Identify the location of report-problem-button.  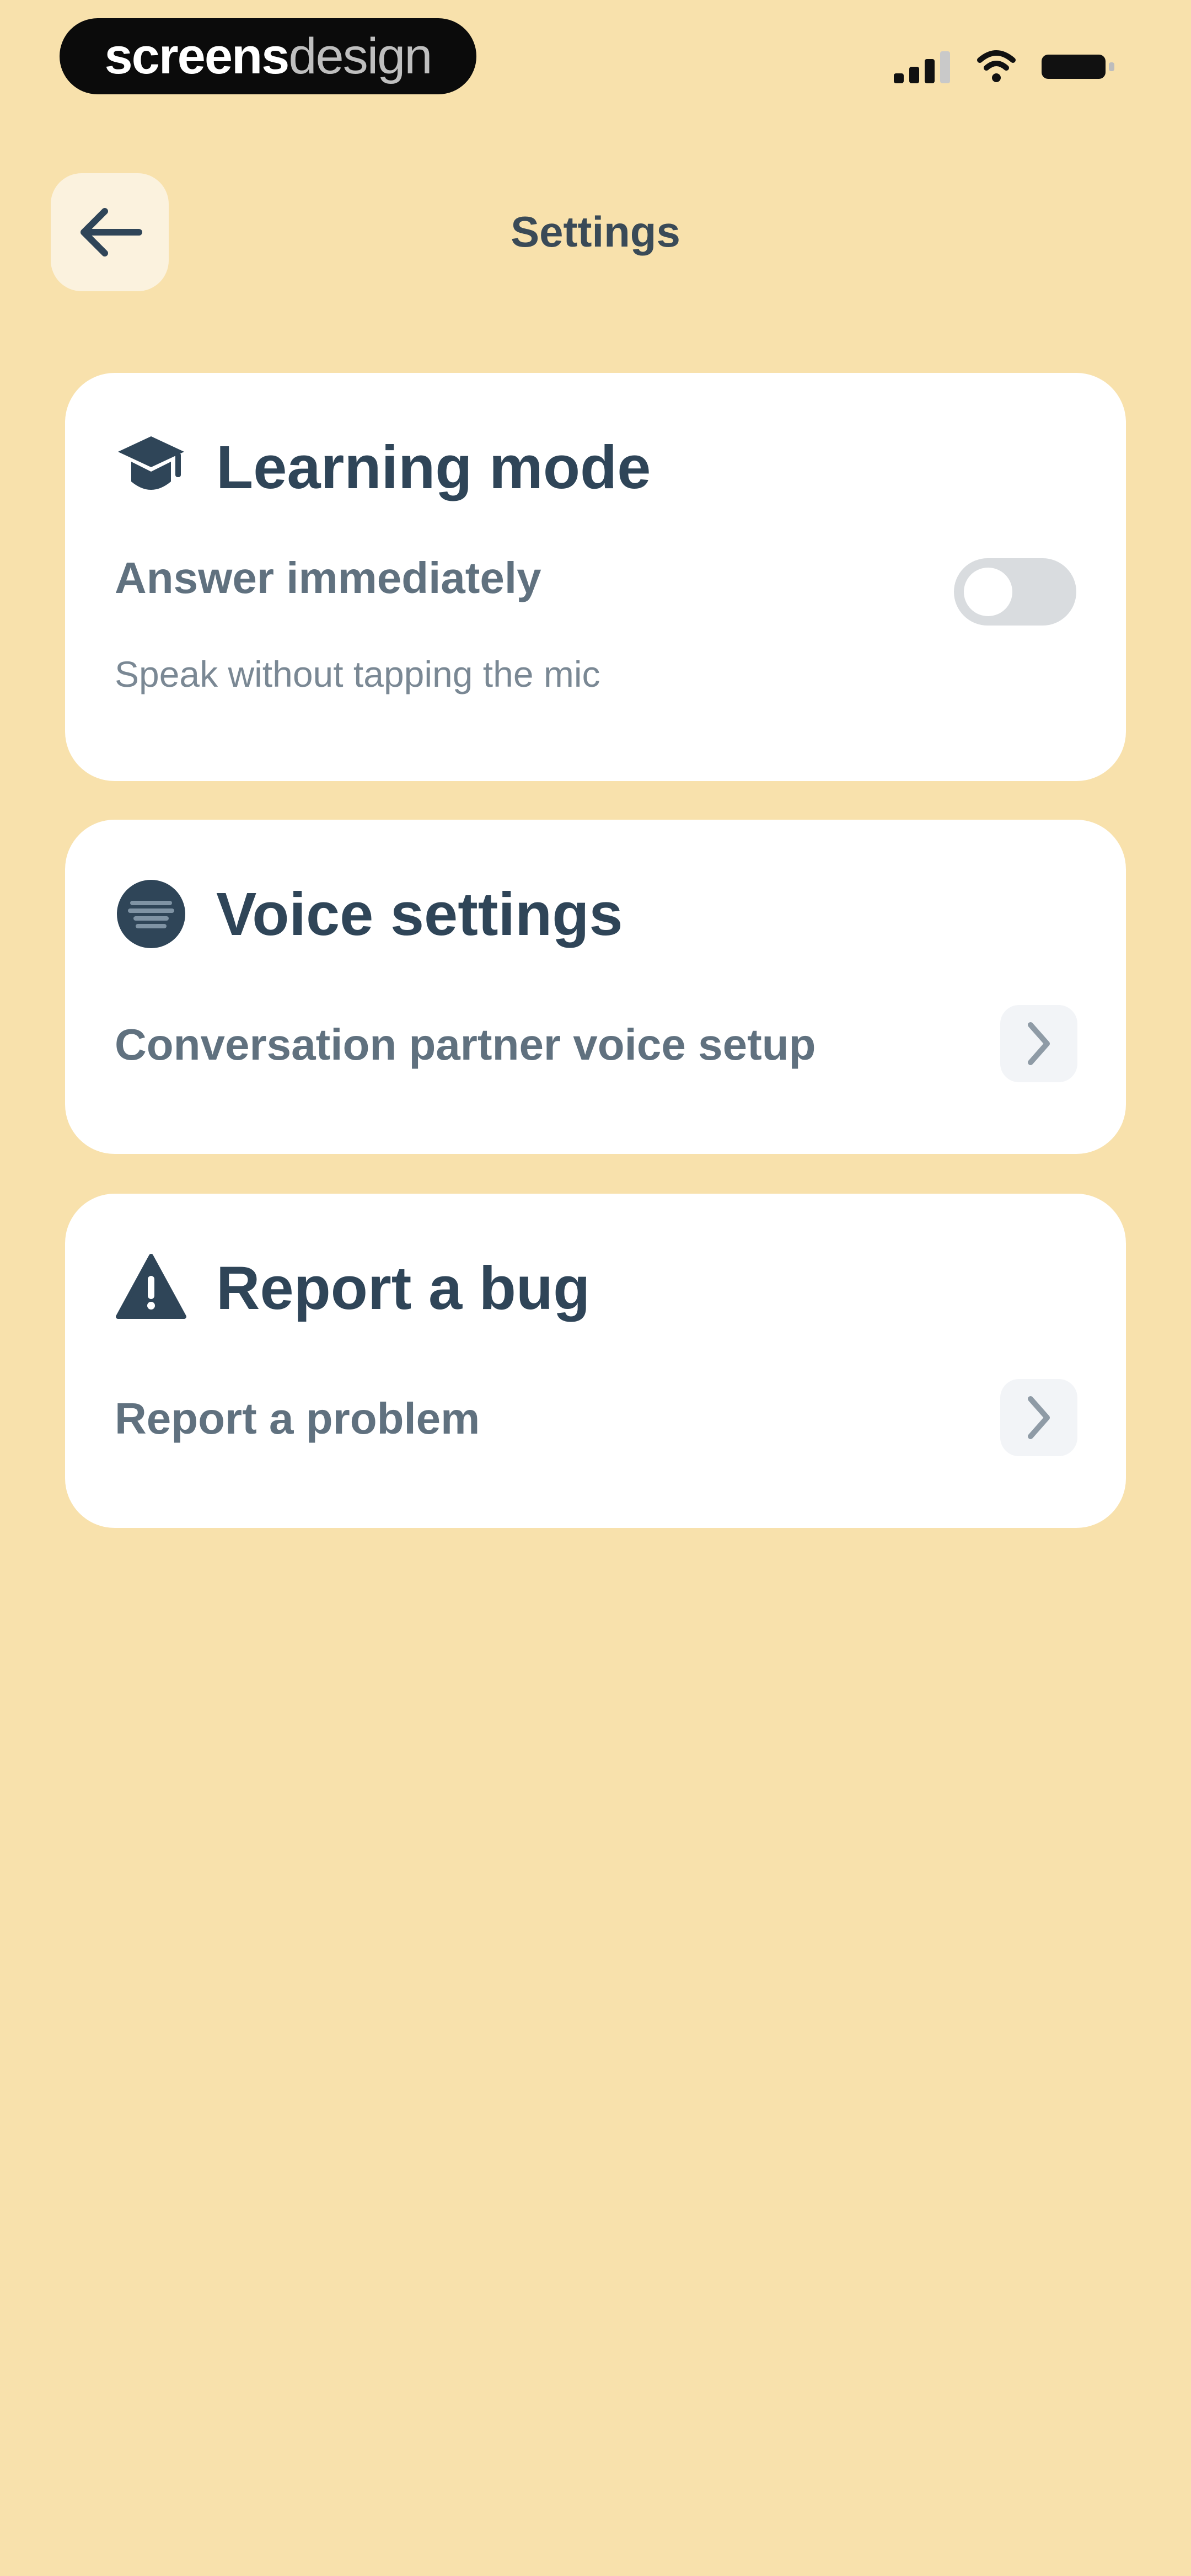
(1038, 1417).